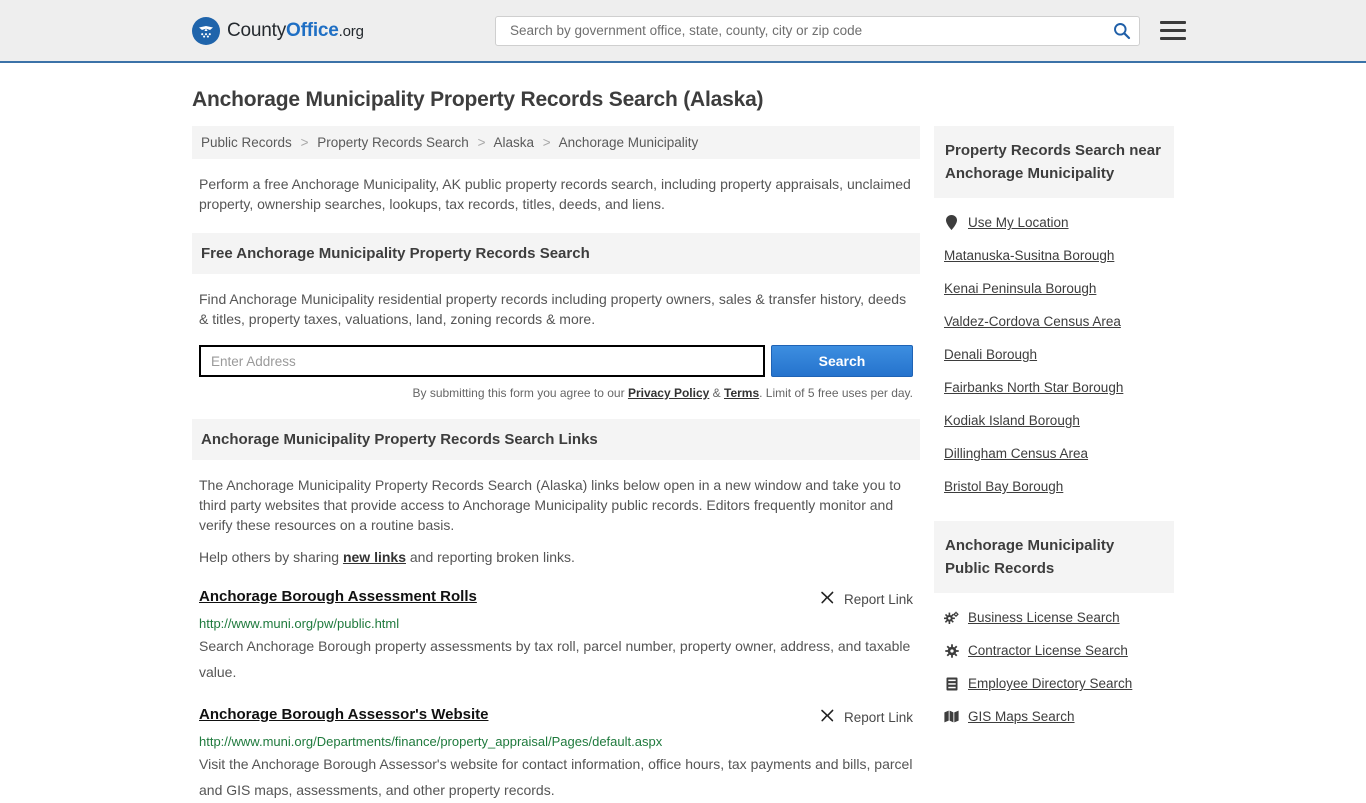 The width and height of the screenshot is (1366, 803). I want to click on sidebar-item-kenai-peninsula-borough: Kenai Peninsula Borough, so click(1054, 288).